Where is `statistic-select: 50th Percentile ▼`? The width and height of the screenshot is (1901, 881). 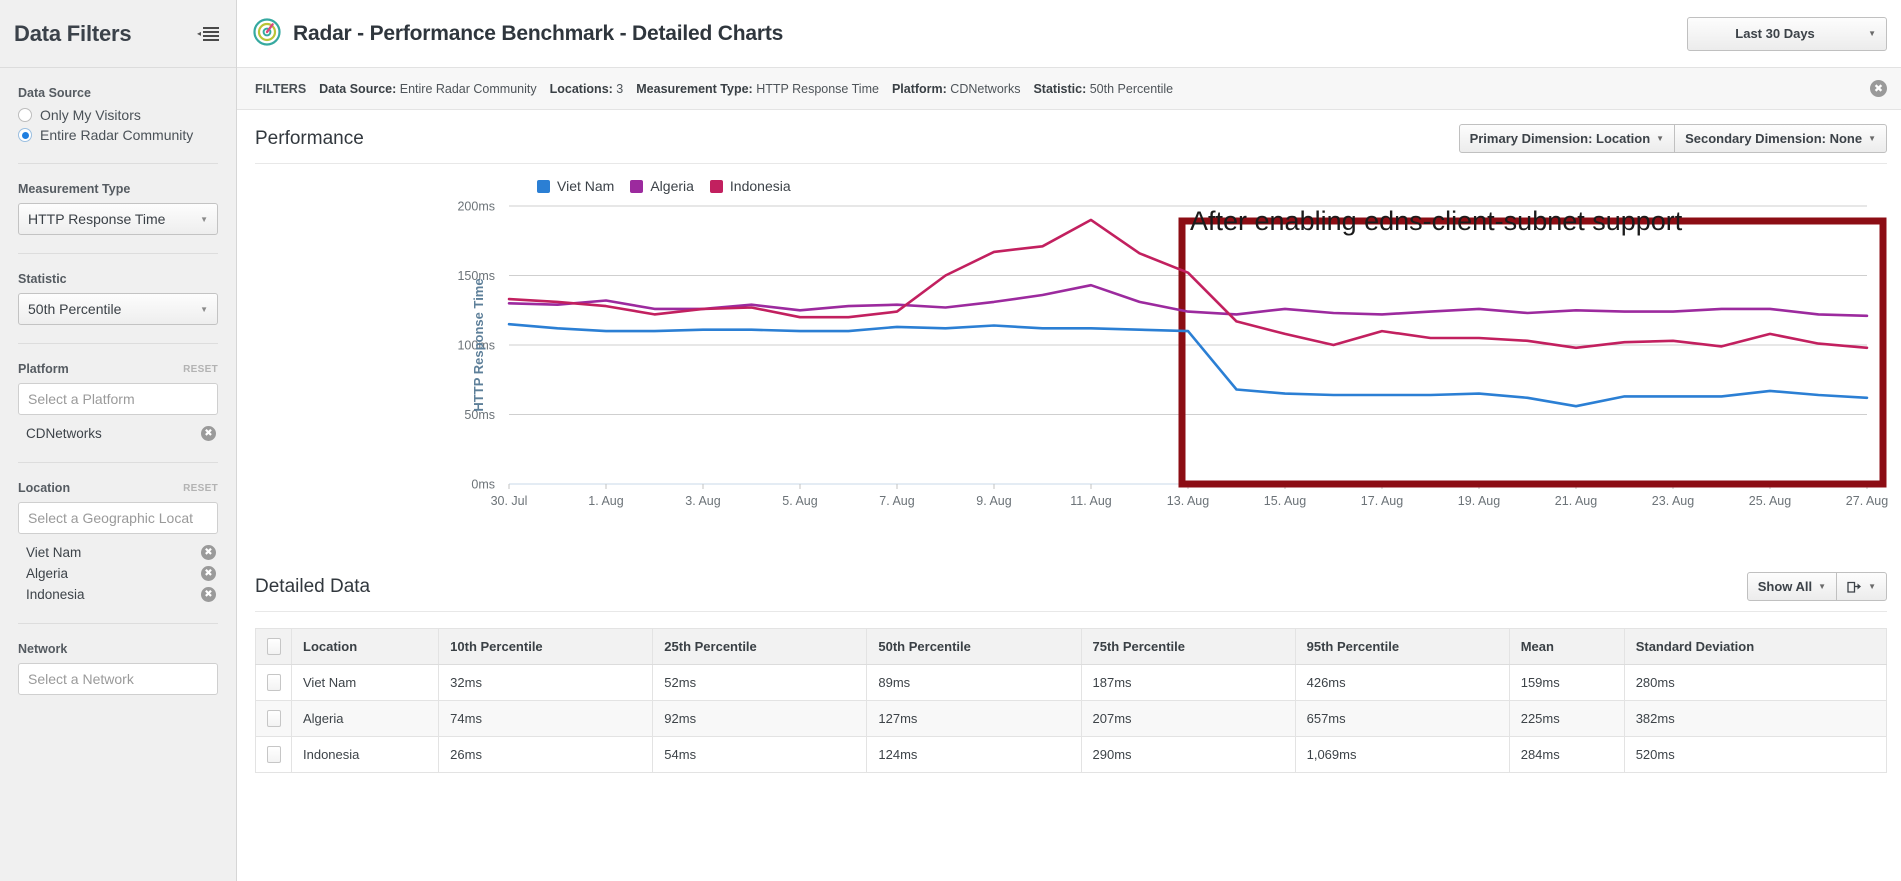 statistic-select: 50th Percentile ▼ is located at coordinates (118, 309).